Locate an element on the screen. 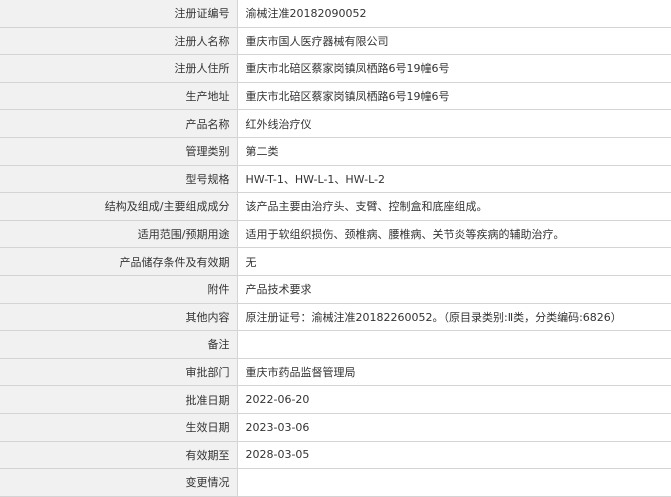 The image size is (671, 497). table-row-valid-until: 有效期至 2028-03-05 is located at coordinates (335, 455).